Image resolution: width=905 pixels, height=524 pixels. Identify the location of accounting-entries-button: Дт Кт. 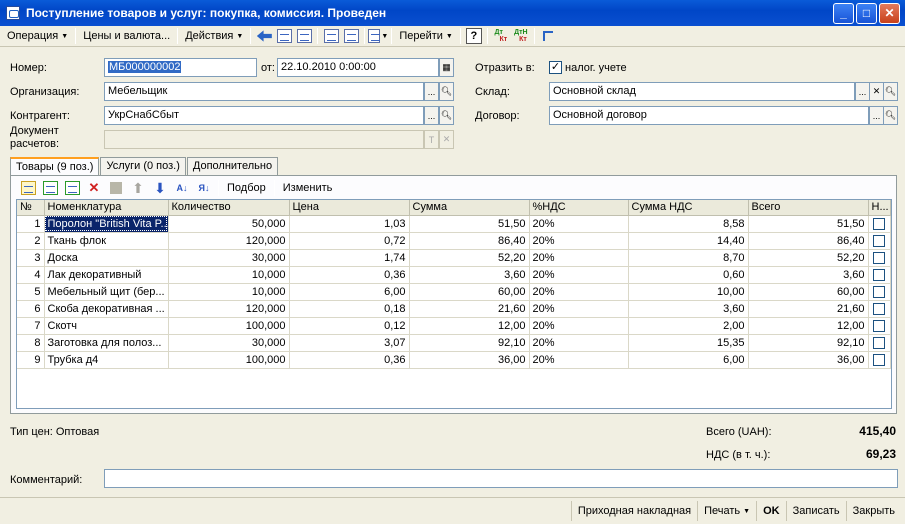
(501, 36).